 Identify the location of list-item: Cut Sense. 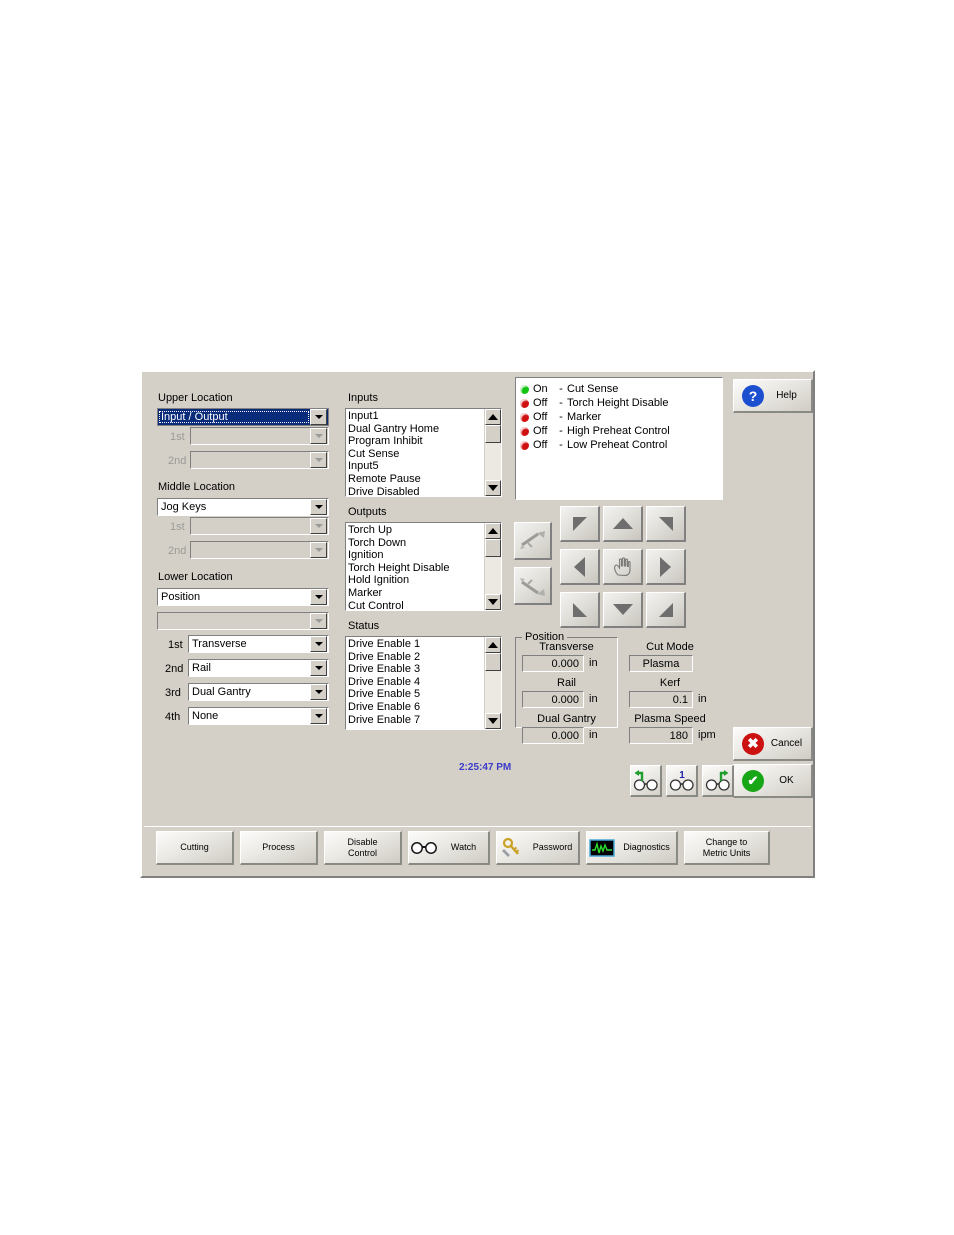
(416, 454).